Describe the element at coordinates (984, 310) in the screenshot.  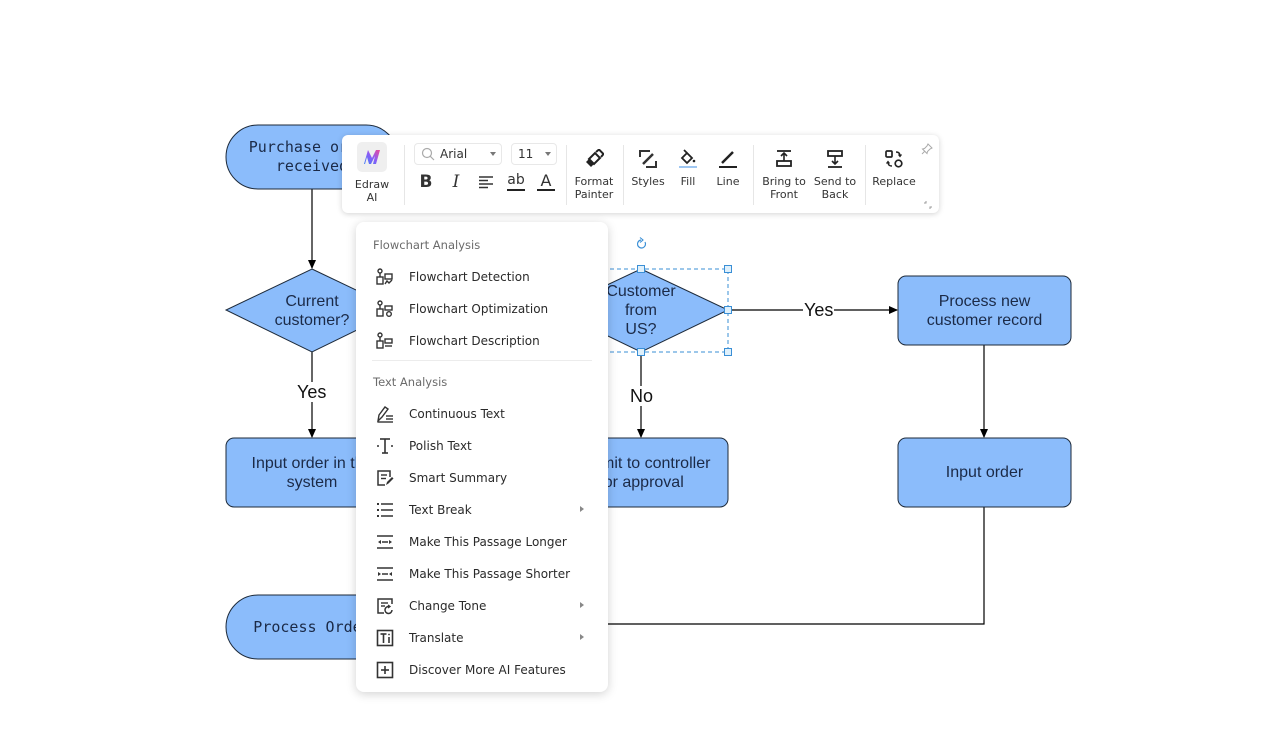
I see `process-new-customer-record` at that location.